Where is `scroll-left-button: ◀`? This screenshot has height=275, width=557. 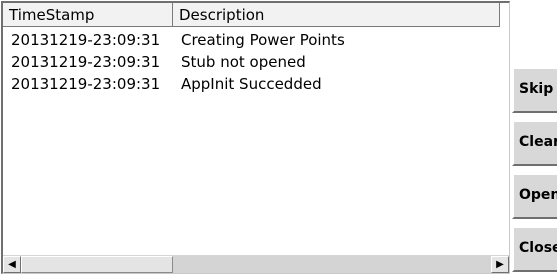
scroll-left-button: ◀ is located at coordinates (12, 264).